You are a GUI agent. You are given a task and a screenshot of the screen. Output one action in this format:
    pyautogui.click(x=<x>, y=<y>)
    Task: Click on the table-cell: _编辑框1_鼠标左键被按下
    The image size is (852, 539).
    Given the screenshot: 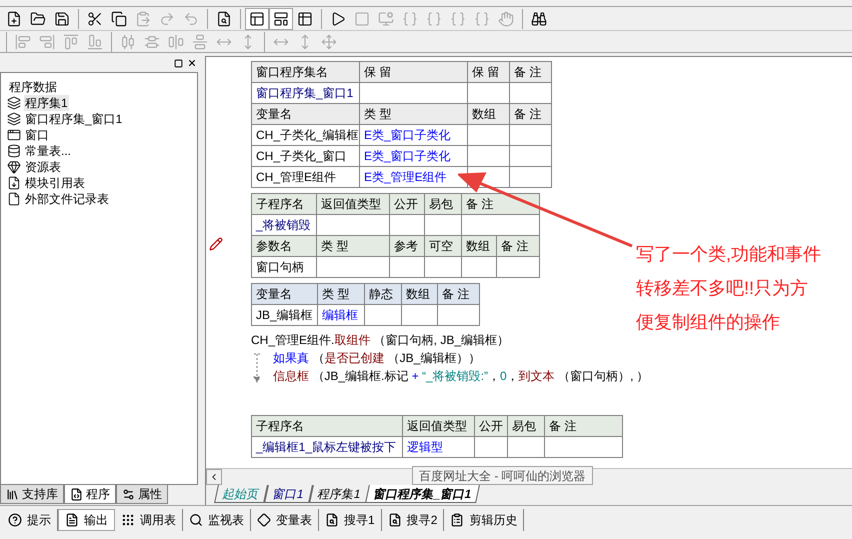 What is the action you would take?
    pyautogui.click(x=327, y=447)
    